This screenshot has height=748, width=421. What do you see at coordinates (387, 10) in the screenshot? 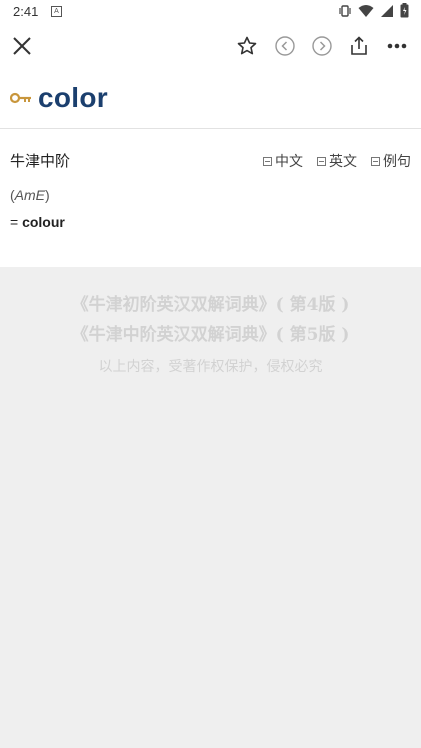
I see `signal-icon` at bounding box center [387, 10].